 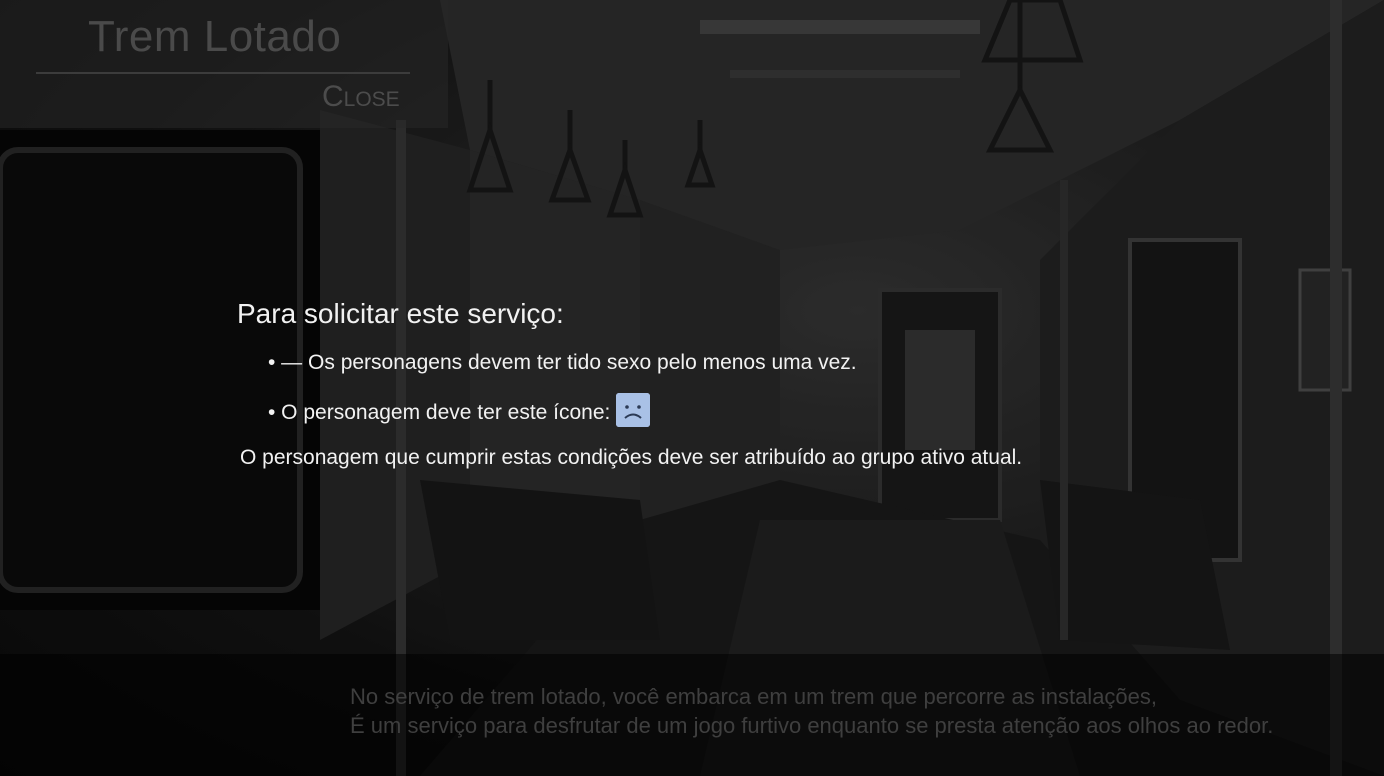 I want to click on sad-face-icon, so click(x=633, y=410).